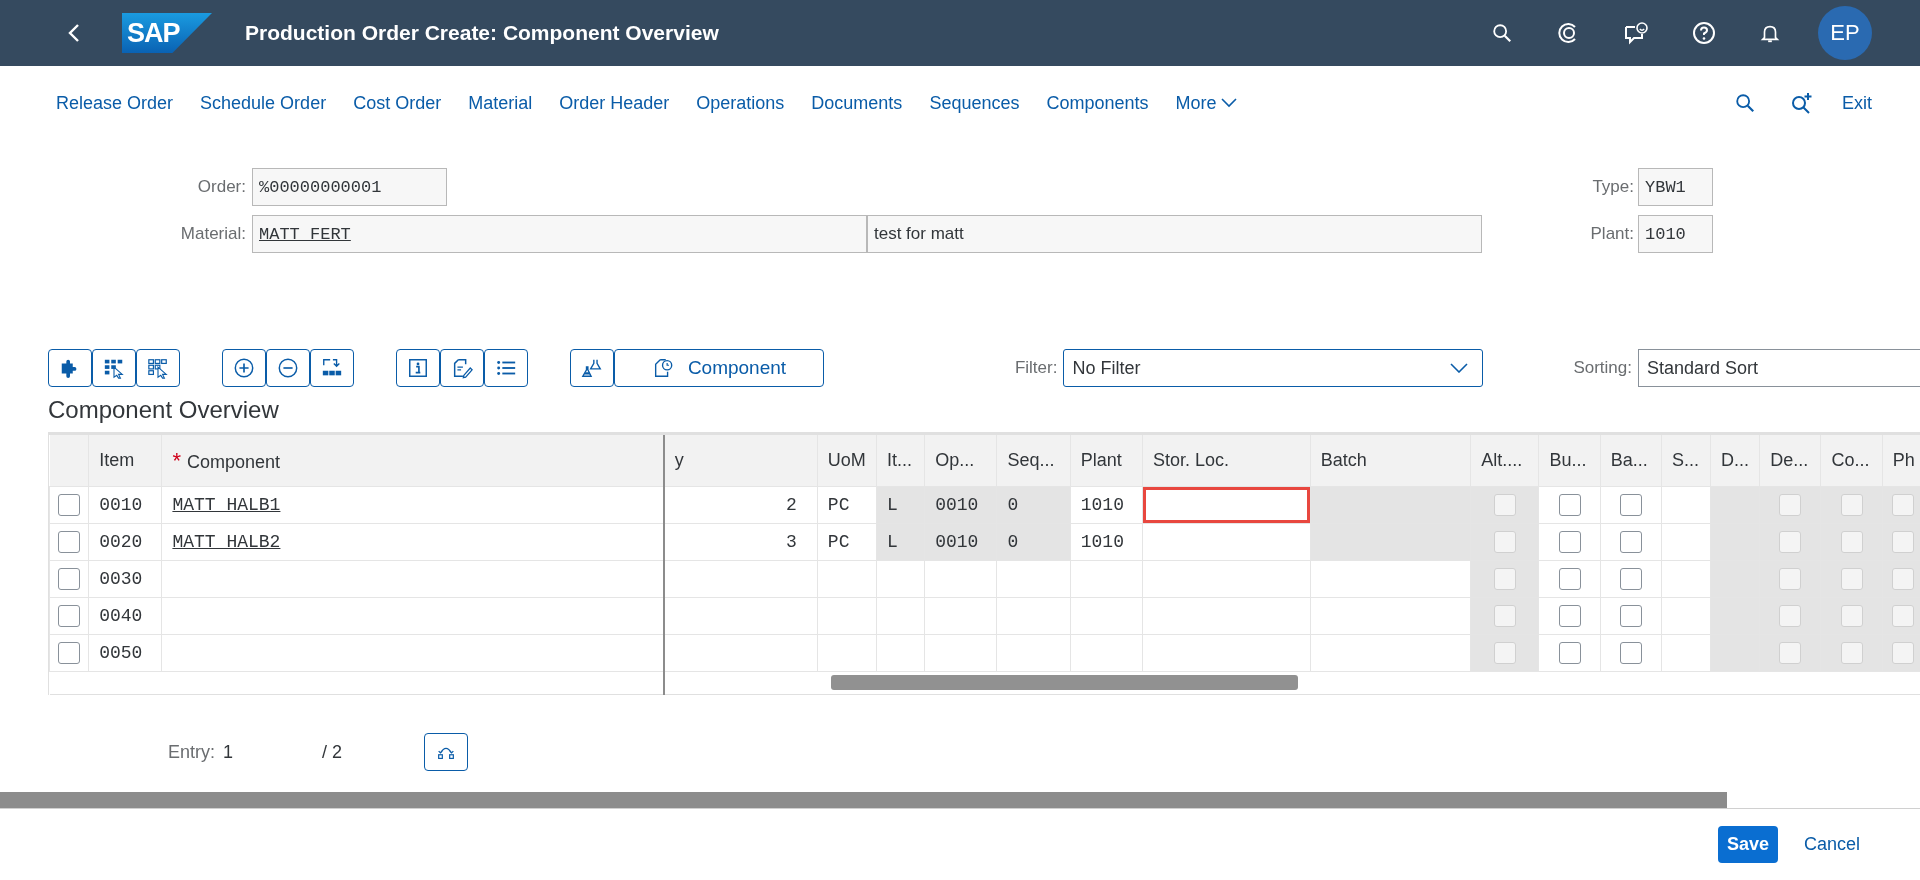 Image resolution: width=1920 pixels, height=880 pixels. I want to click on column-header: Batch, so click(1390, 461).